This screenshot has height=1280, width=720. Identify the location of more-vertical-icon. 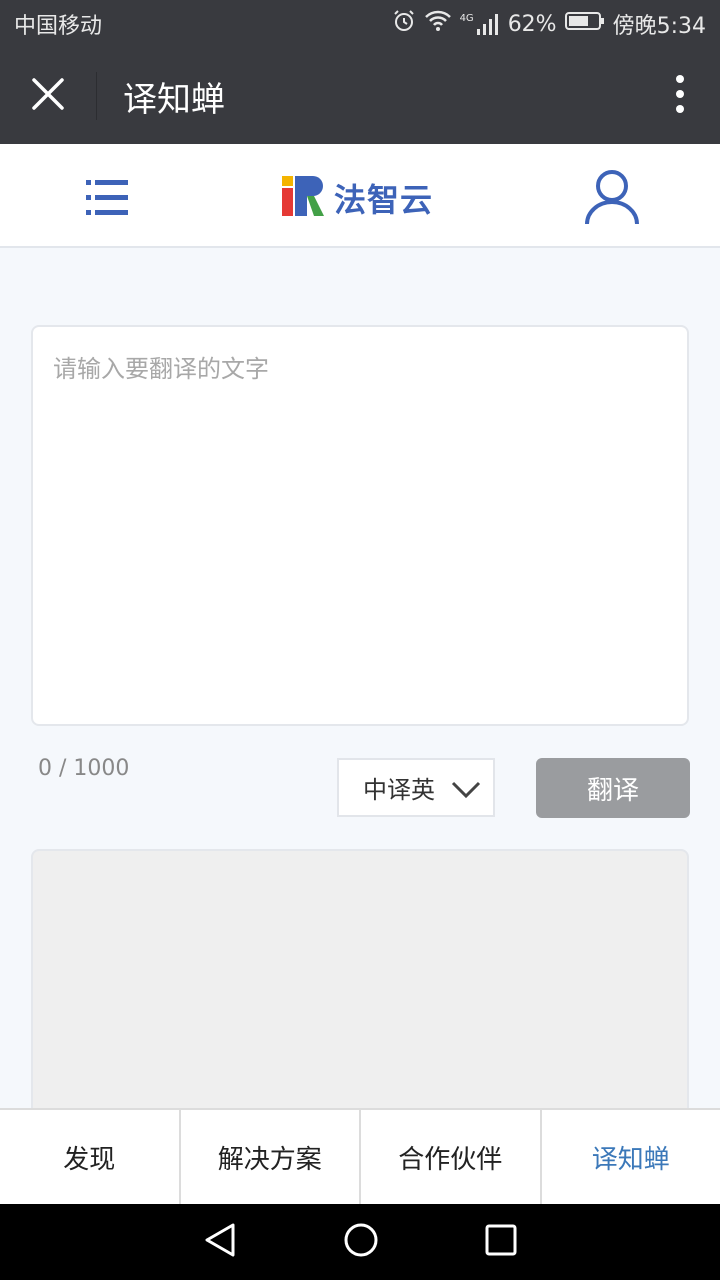
(680, 96).